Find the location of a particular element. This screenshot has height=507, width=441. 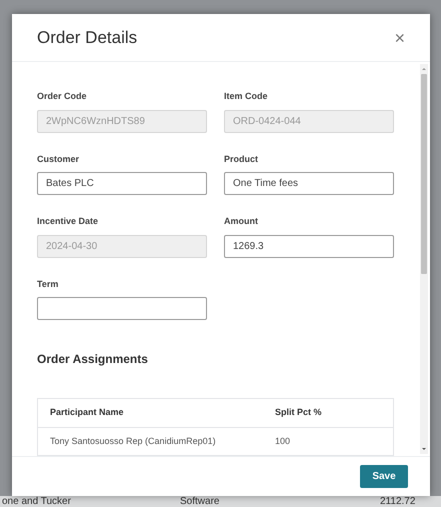

field-label: Customer is located at coordinates (58, 159).